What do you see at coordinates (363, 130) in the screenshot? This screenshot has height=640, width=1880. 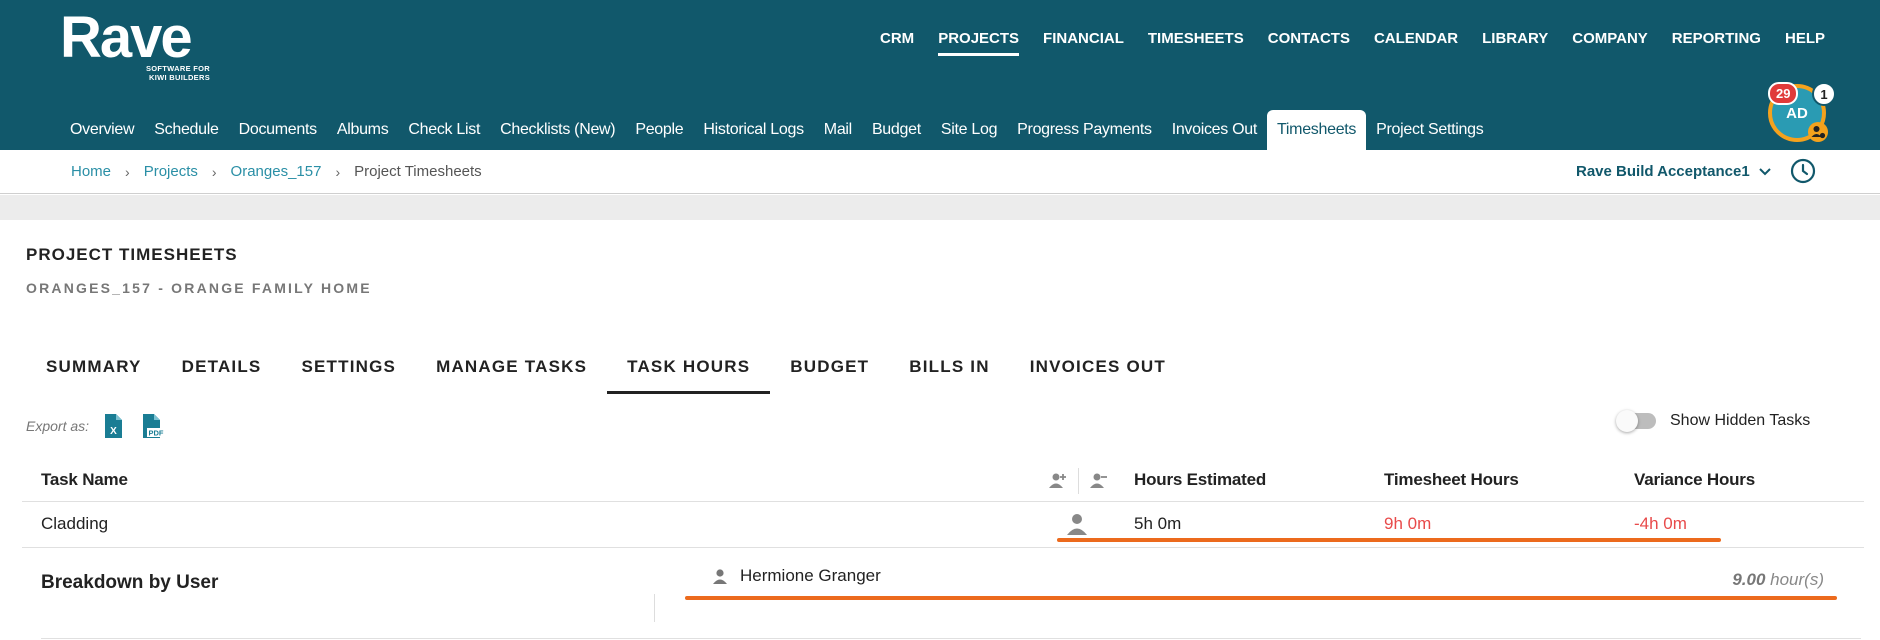 I see `sub-nav-albums: Albums` at bounding box center [363, 130].